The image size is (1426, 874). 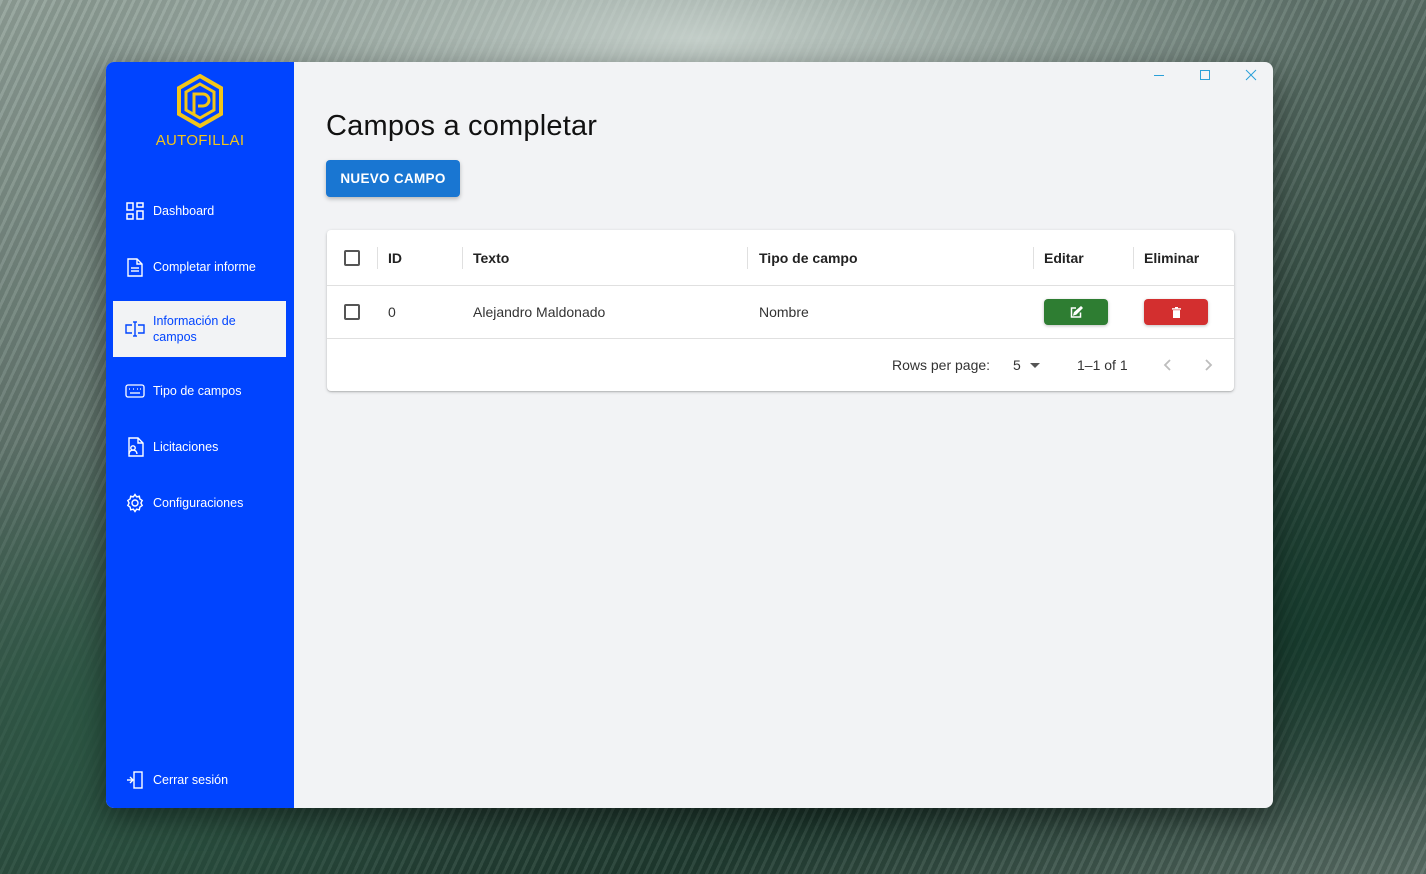 I want to click on sidebar-item-completar-informe: Completar informe, so click(x=199, y=267).